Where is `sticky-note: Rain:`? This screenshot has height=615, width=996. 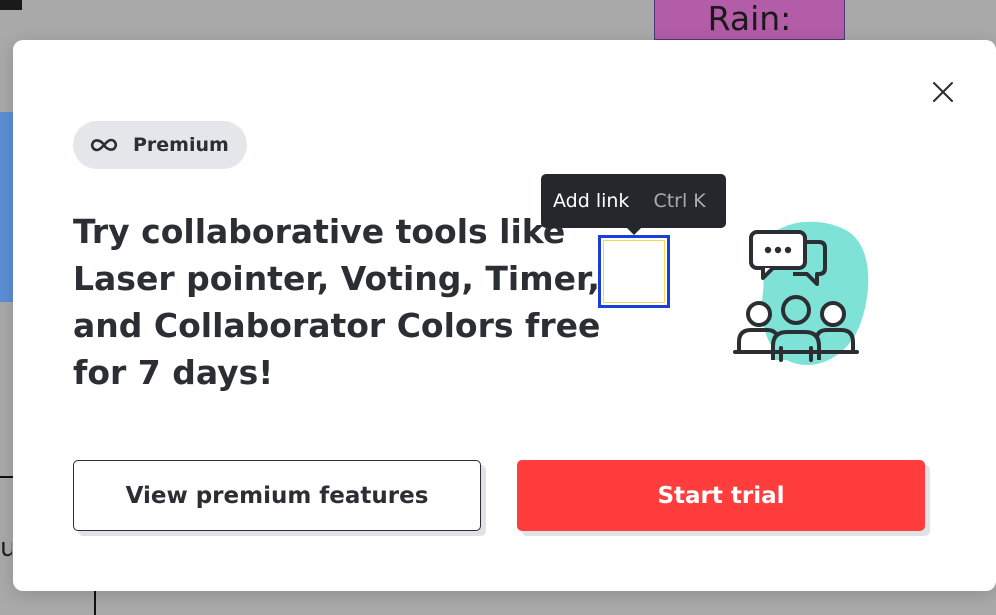 sticky-note: Rain: is located at coordinates (749, 20).